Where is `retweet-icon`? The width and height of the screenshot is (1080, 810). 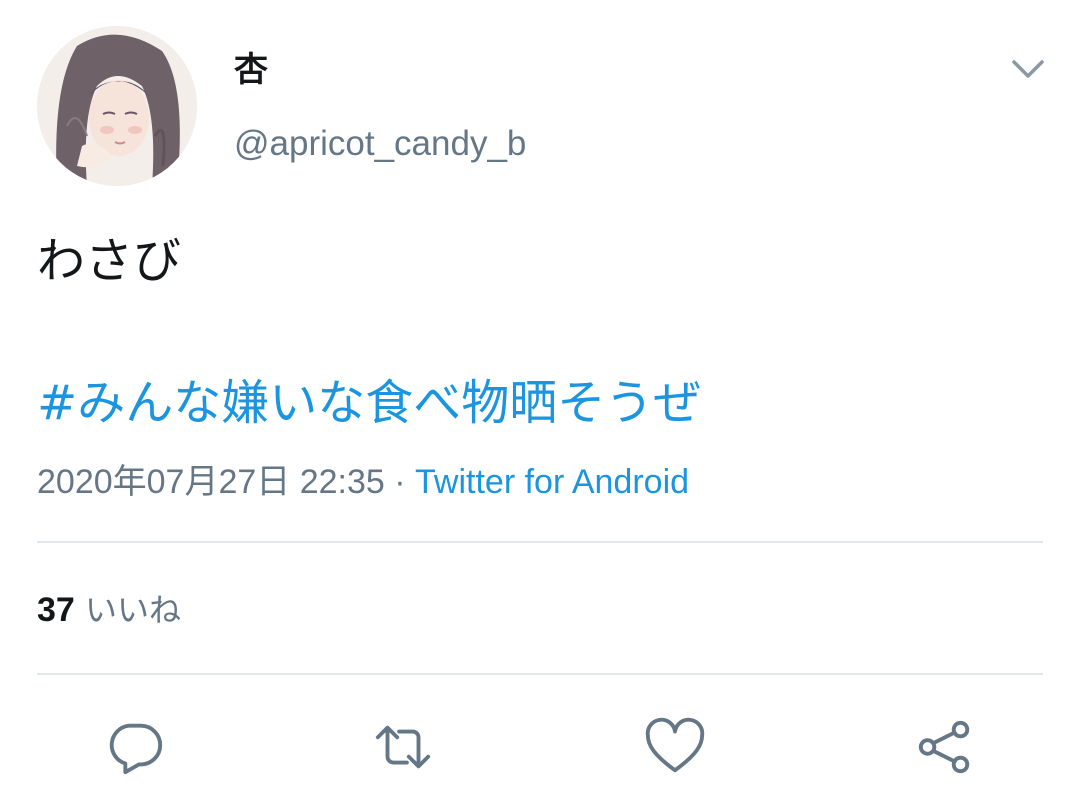
retweet-icon is located at coordinates (403, 747).